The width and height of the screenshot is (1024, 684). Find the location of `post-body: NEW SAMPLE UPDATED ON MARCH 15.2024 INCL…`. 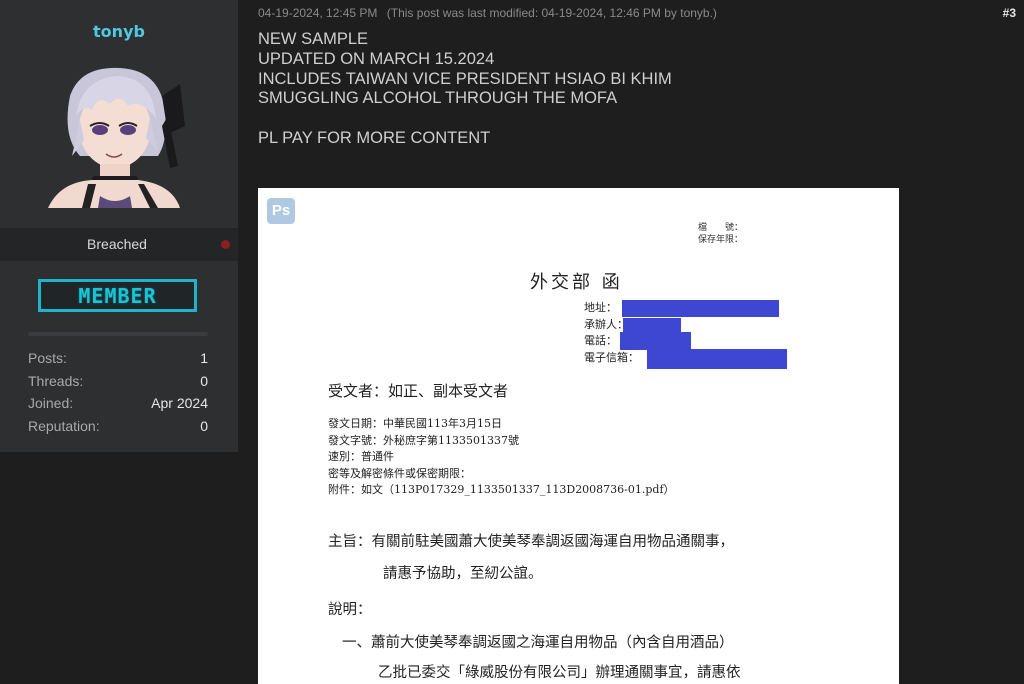

post-body: NEW SAMPLE UPDATED ON MARCH 15.2024 INCL… is located at coordinates (465, 89).